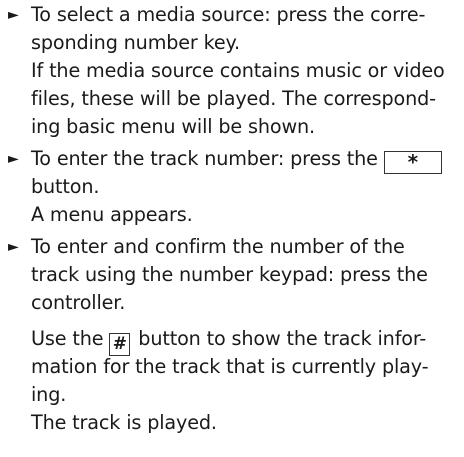 This screenshot has height=457, width=464. Describe the element at coordinates (229, 274) in the screenshot. I see `step-3-line-2: track using the number keypad: press the` at that location.